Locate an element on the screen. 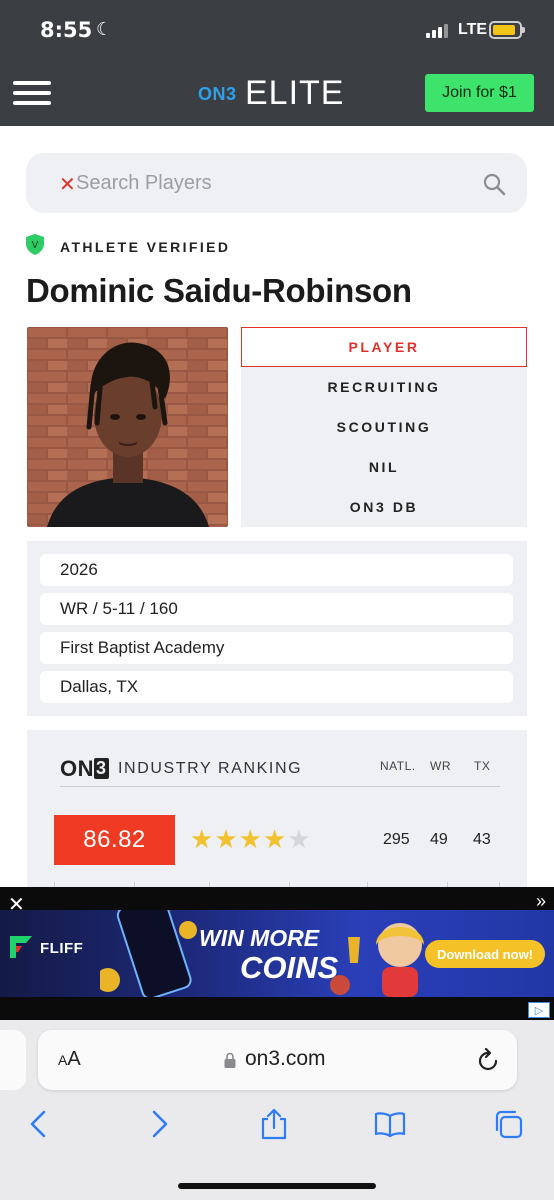 This screenshot has height=1200, width=554. verified-shield-icon: V is located at coordinates (35, 244).